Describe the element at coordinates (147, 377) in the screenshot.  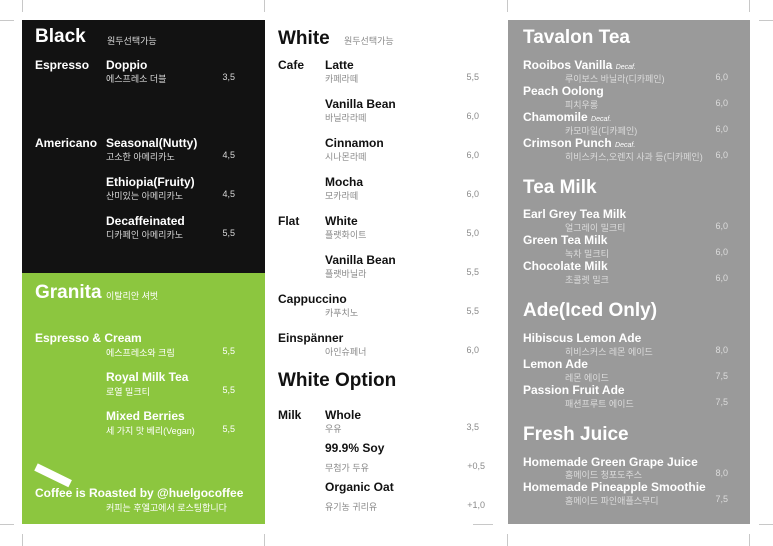
I see `menu-item-name: Royal Milk Tea` at that location.